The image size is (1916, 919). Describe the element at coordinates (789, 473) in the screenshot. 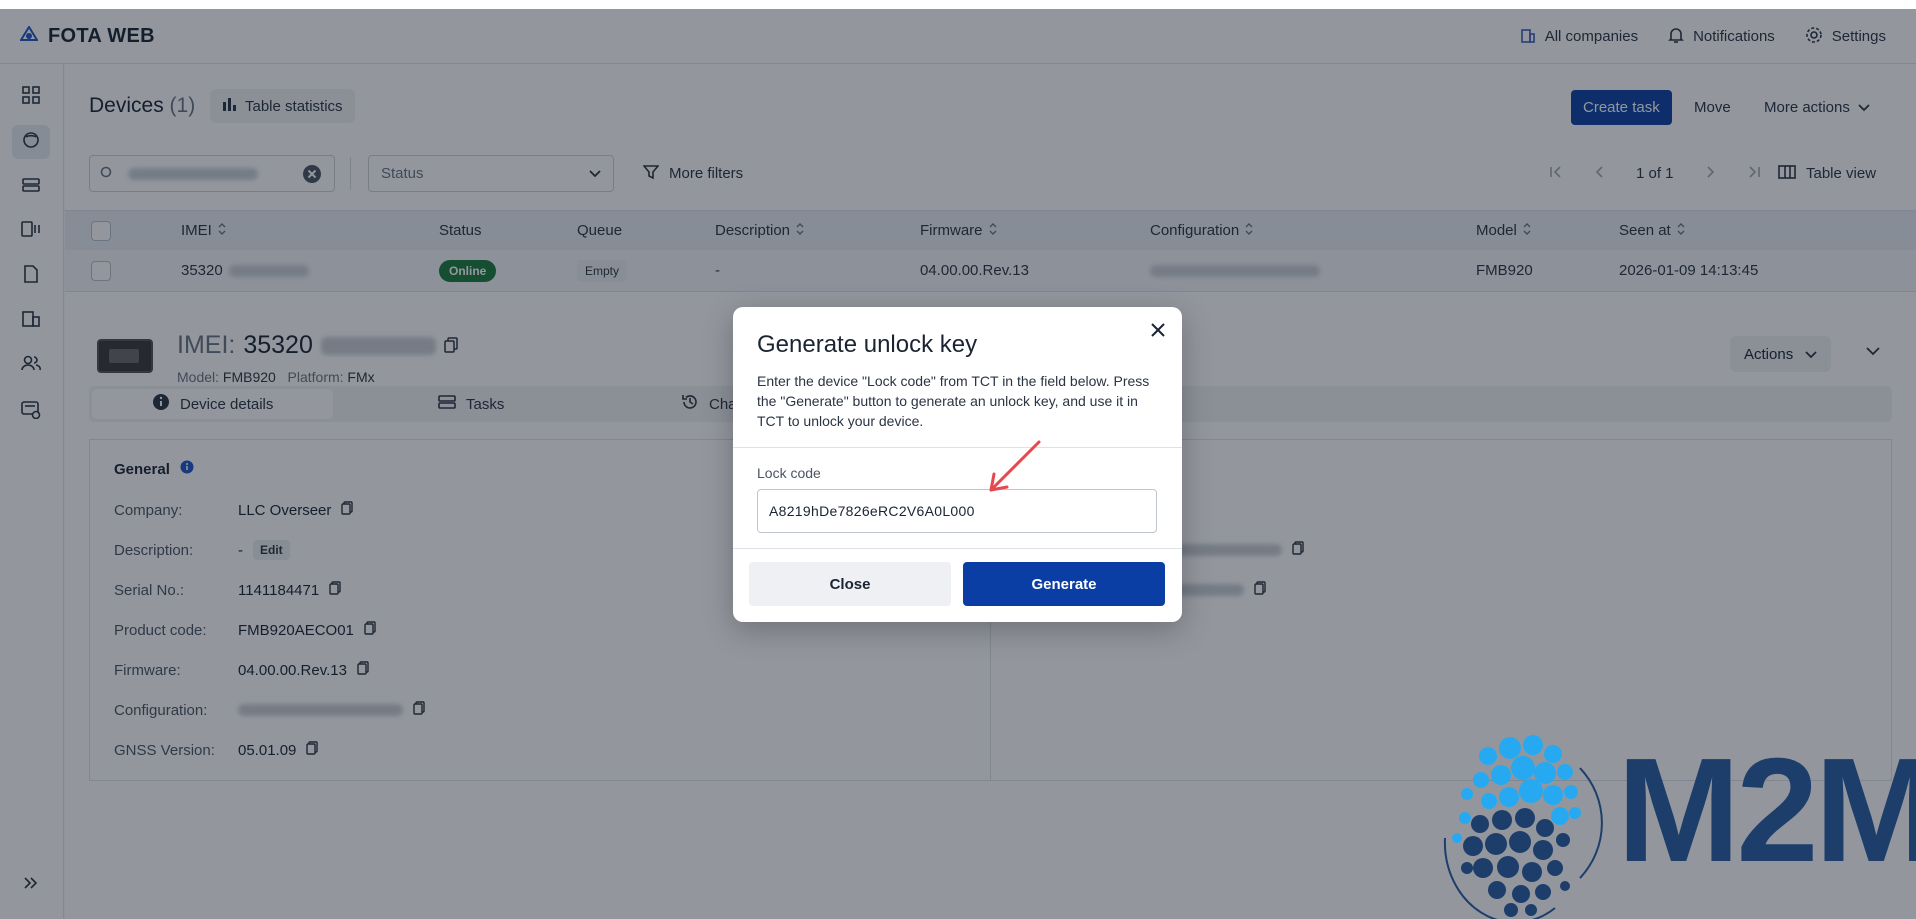

I see `lock-code-label: Lock code` at that location.